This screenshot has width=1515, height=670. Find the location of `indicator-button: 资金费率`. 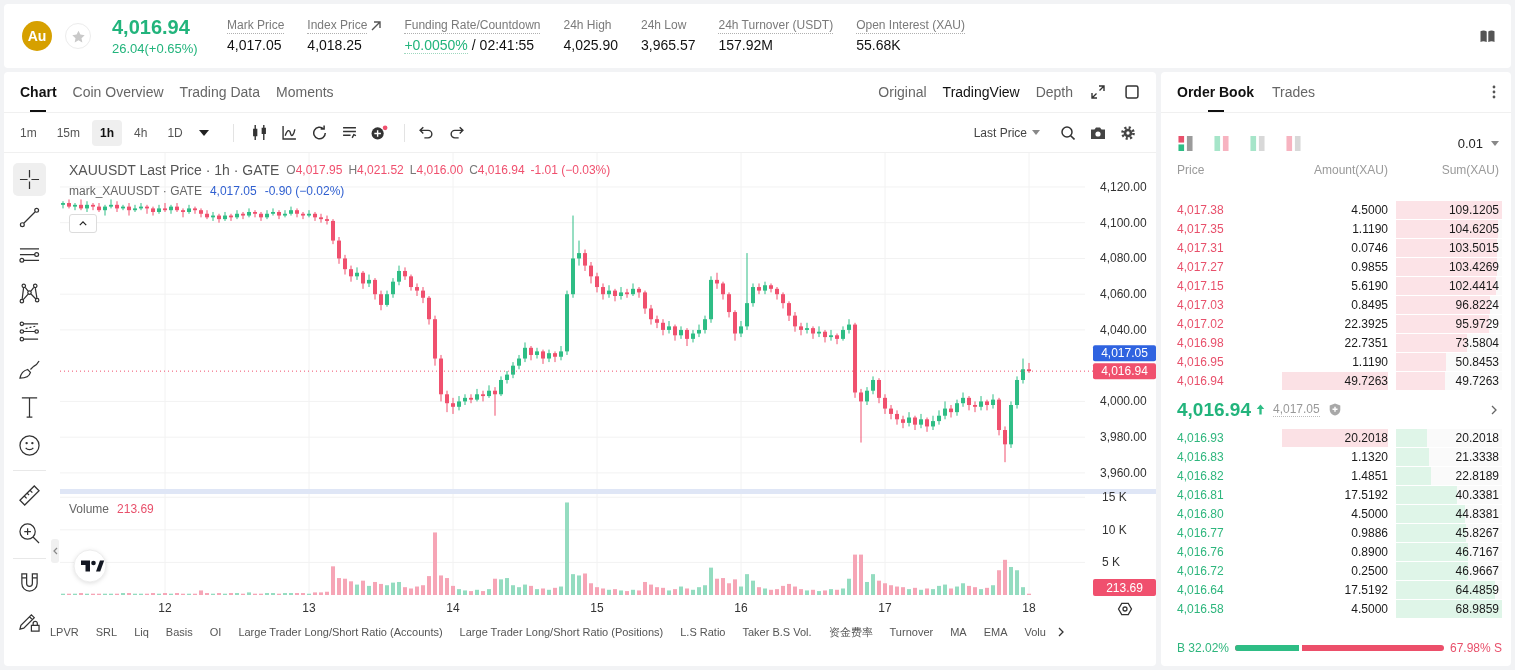

indicator-button: 资金费率 is located at coordinates (850, 632).